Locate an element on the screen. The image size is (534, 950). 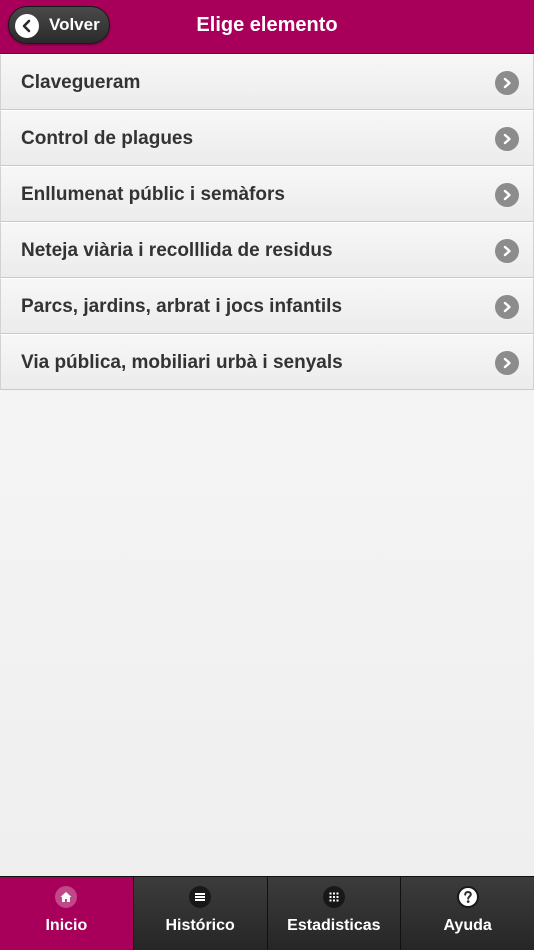
back-button: Volver is located at coordinates (59, 25).